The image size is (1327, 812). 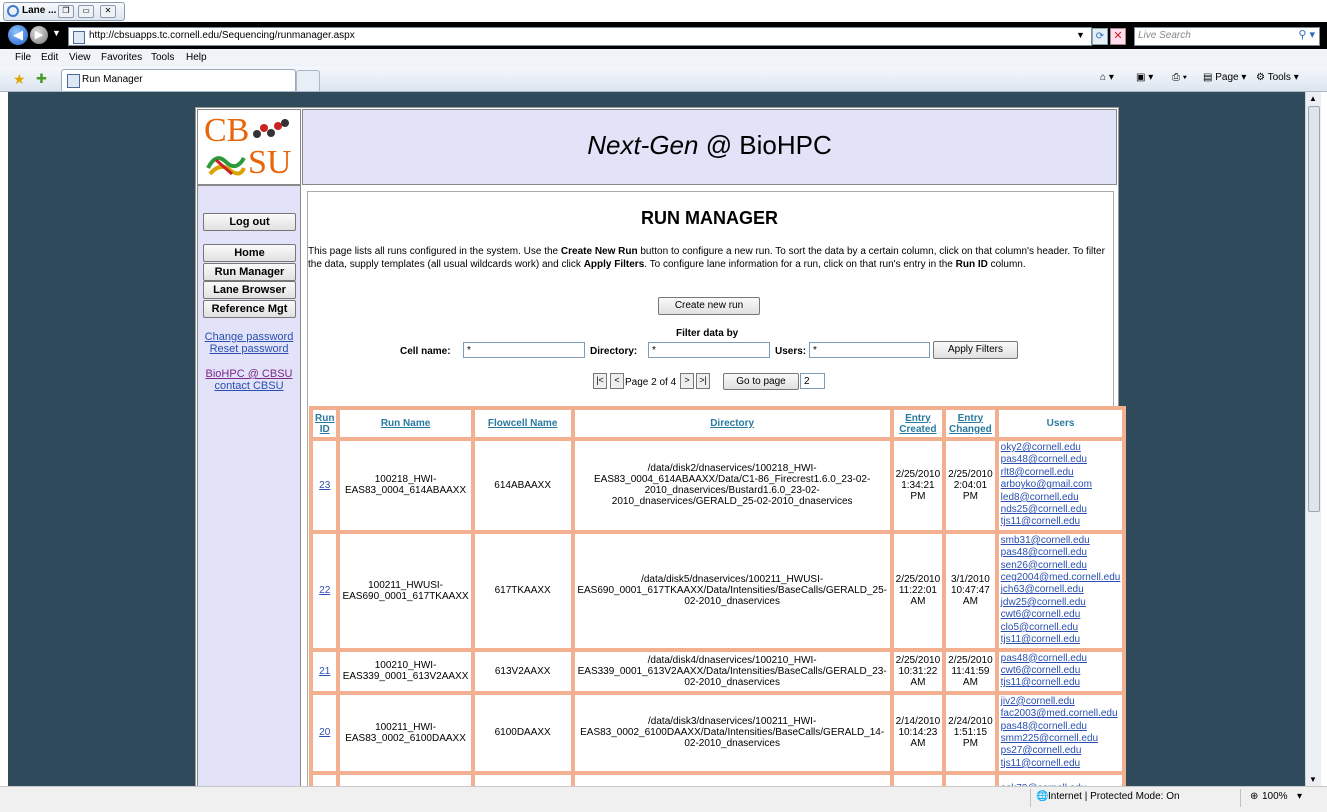 What do you see at coordinates (108, 11) in the screenshot?
I see `close-icon: ✕` at bounding box center [108, 11].